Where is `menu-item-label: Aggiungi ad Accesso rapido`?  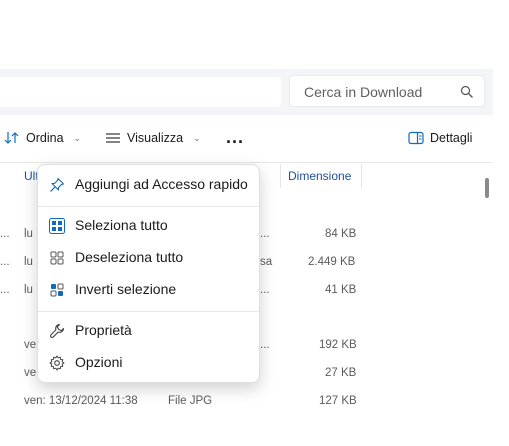 menu-item-label: Aggiungi ad Accesso rapido is located at coordinates (161, 184).